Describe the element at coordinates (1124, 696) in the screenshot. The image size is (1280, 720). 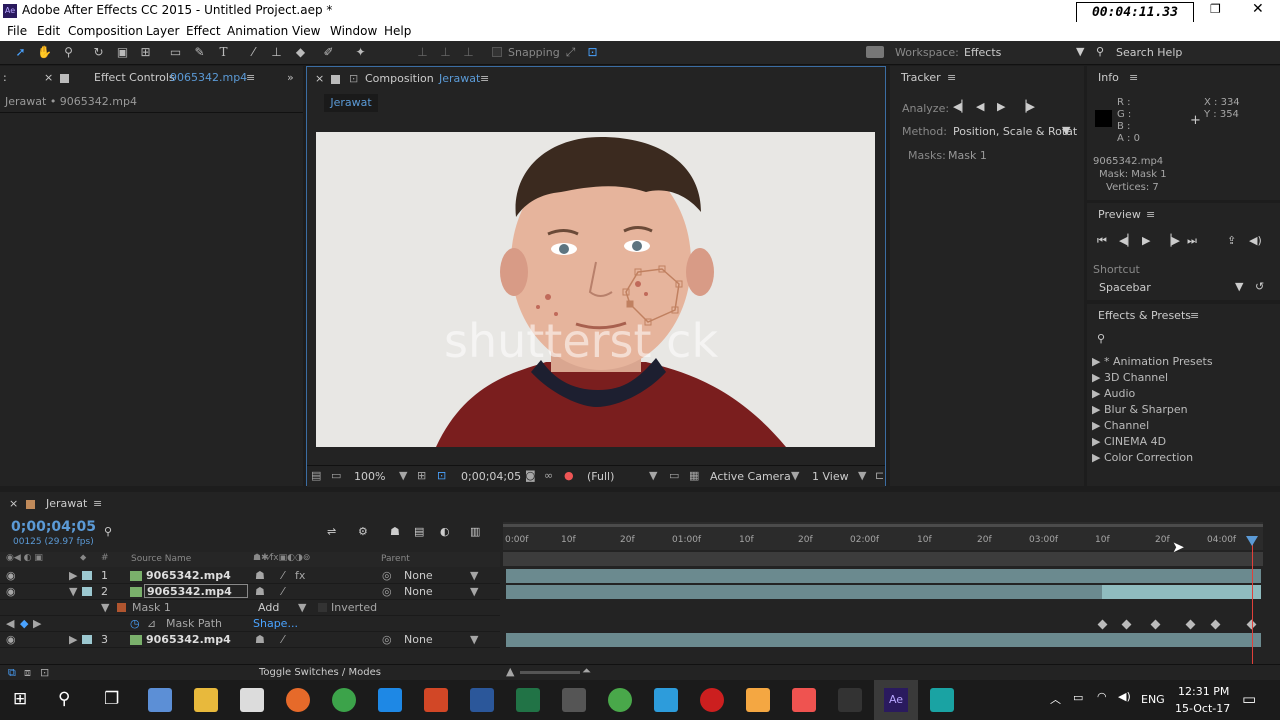
I see `volume-icon: ◀)` at that location.